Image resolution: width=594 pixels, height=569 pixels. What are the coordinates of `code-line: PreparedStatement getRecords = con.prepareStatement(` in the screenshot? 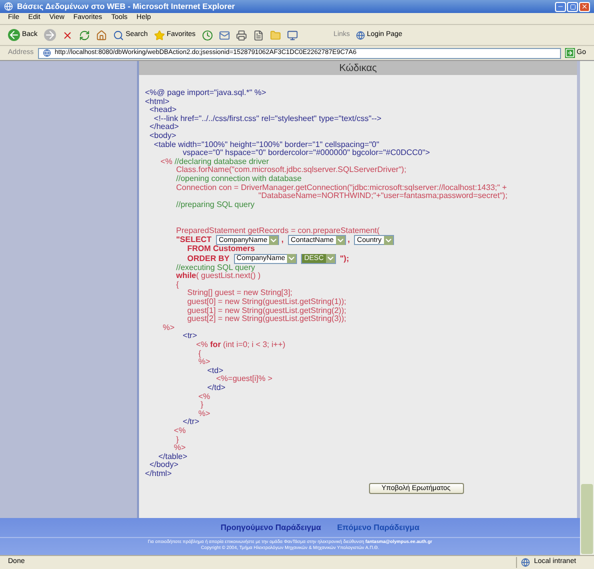 It's located at (278, 231).